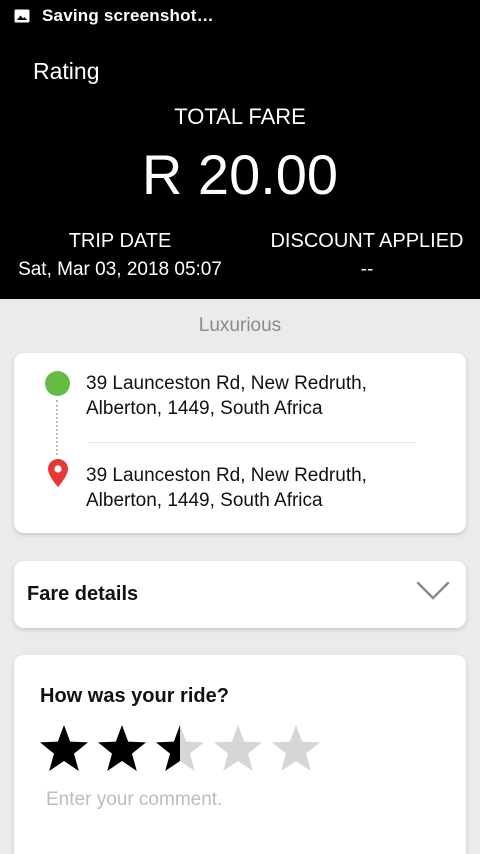  Describe the element at coordinates (57, 383) in the screenshot. I see `pickup-dot-icon` at that location.